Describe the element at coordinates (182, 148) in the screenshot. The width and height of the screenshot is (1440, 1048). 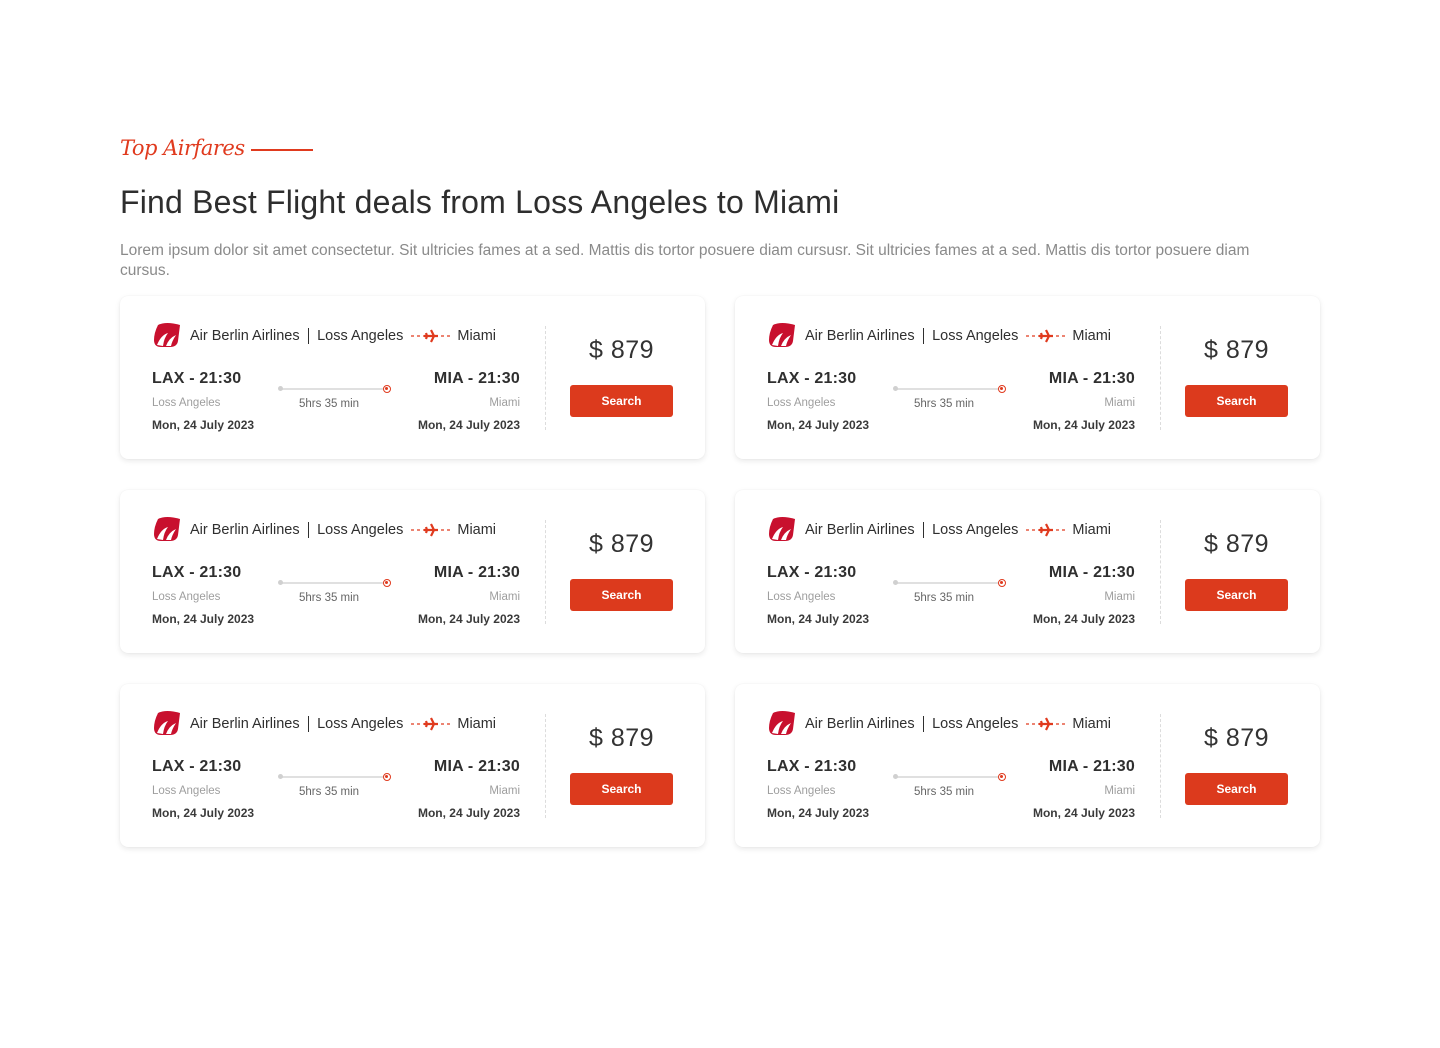
I see `eyebrow-label: Top Airfares` at that location.